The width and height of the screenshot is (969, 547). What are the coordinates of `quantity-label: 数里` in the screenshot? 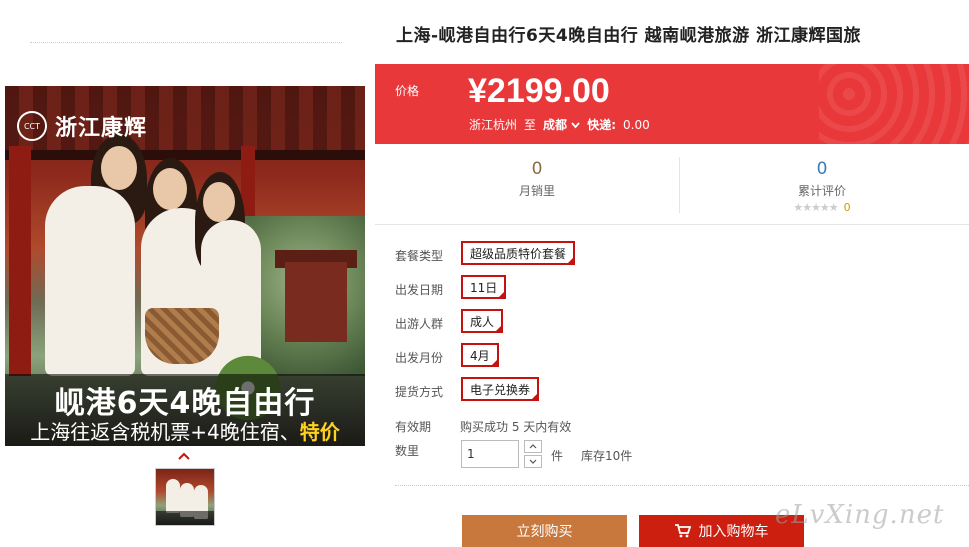 It's located at (407, 451).